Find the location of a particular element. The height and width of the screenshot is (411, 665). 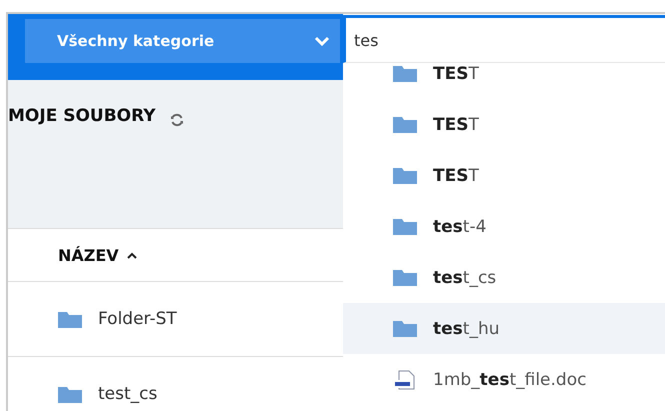

search-result: test_cs is located at coordinates (504, 277).